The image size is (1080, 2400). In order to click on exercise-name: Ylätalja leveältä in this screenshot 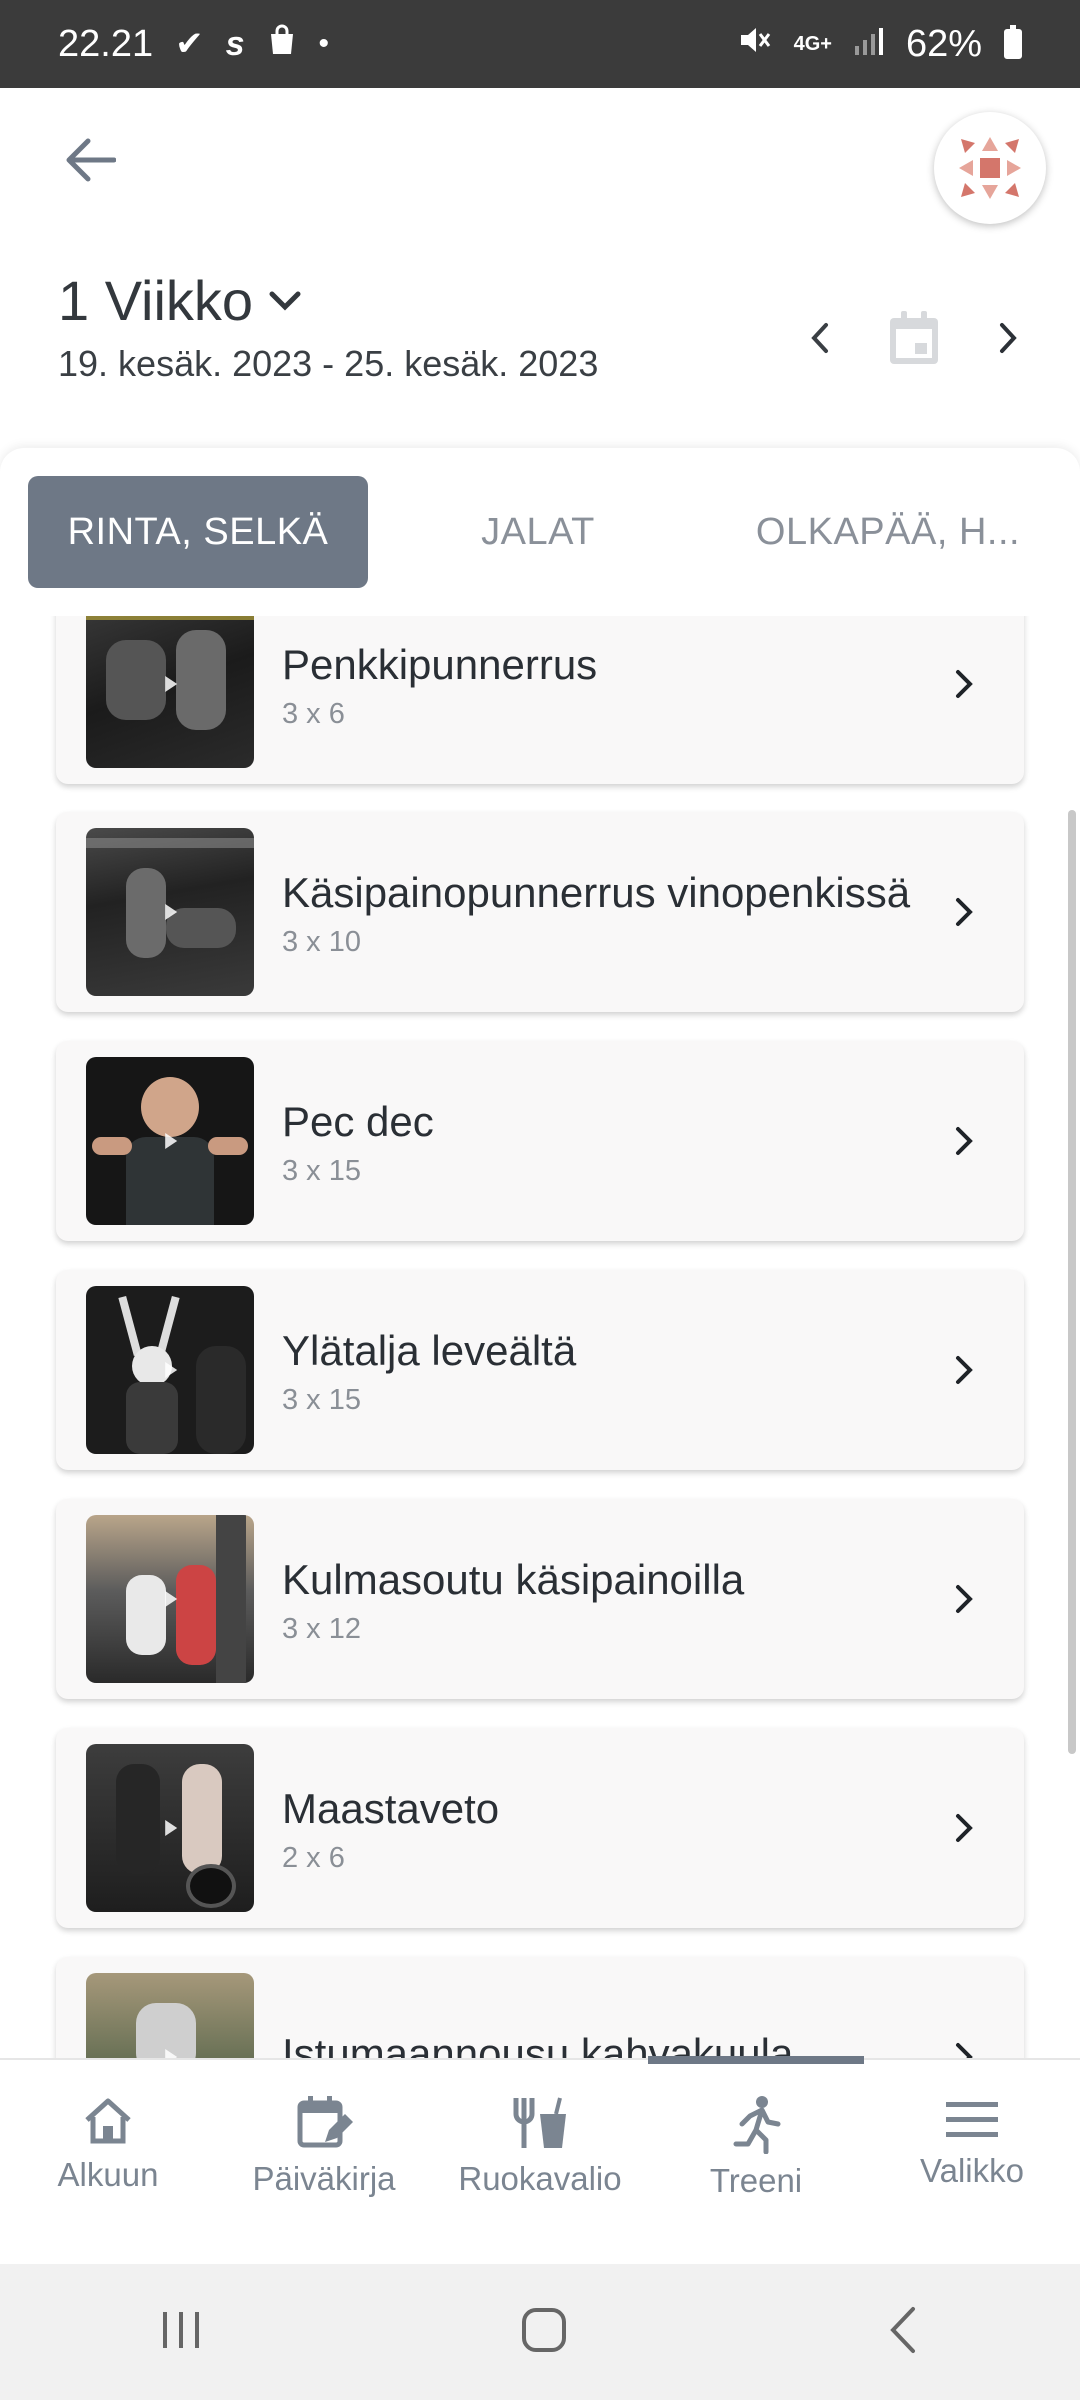, I will do `click(429, 1350)`.